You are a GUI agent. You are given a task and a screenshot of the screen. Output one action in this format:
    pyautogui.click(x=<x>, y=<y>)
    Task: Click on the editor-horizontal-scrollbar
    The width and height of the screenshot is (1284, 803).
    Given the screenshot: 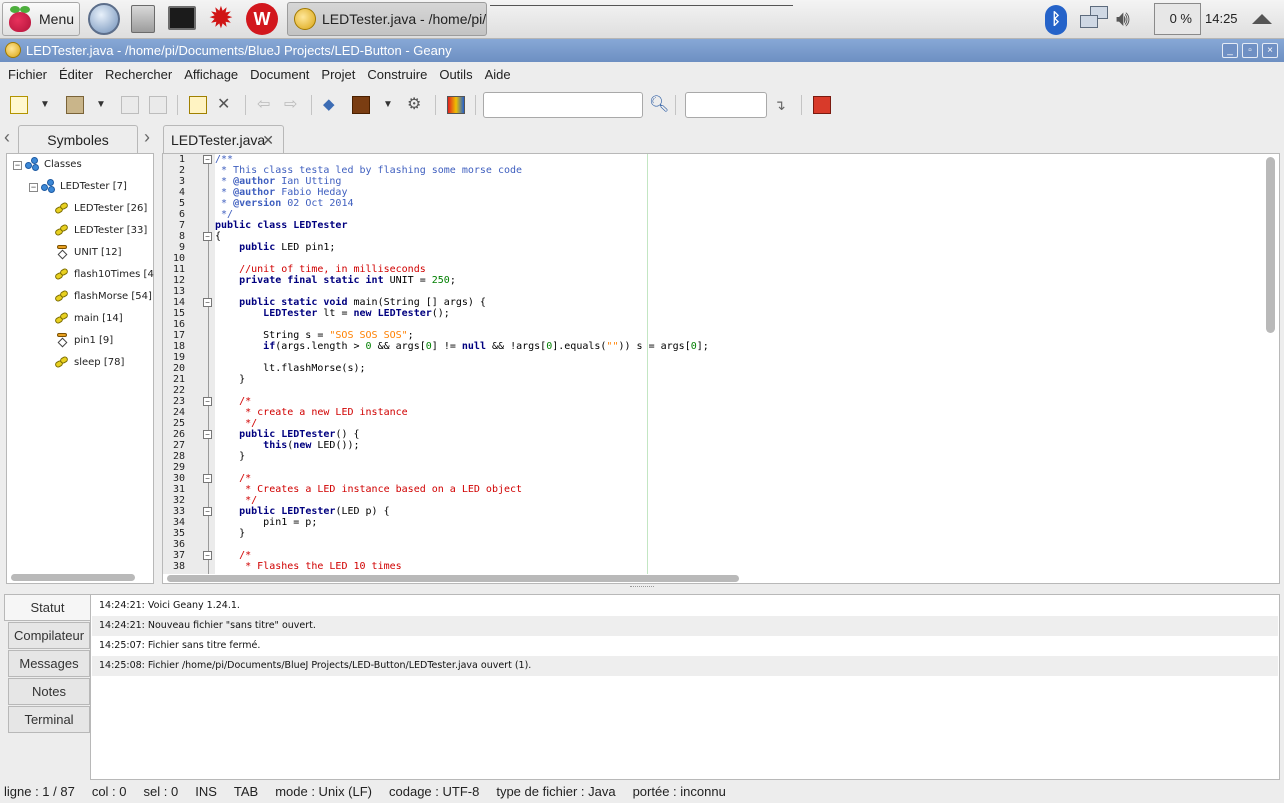 What is the action you would take?
    pyautogui.click(x=453, y=578)
    